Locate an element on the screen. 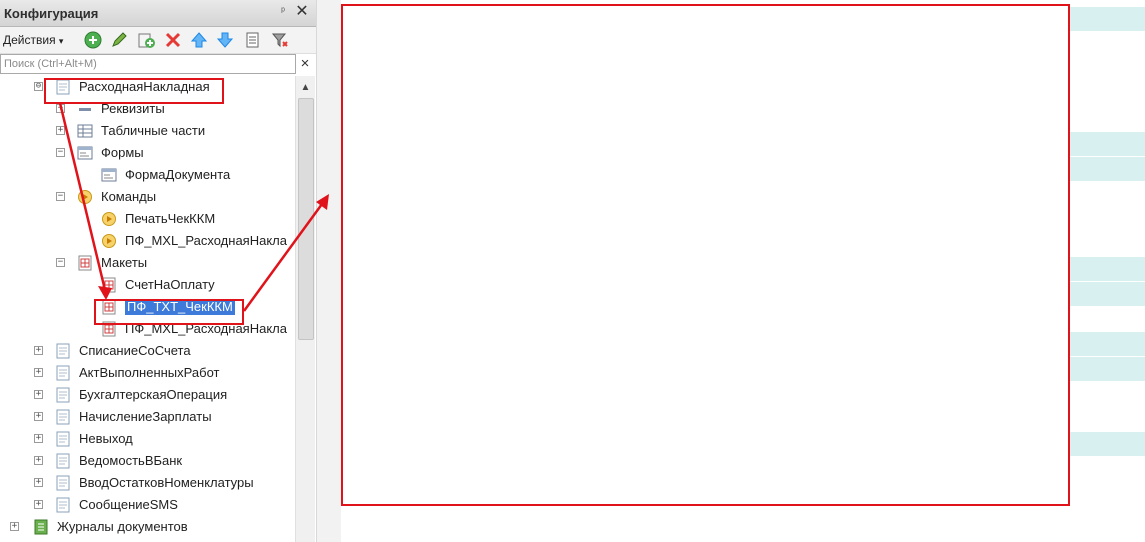 The image size is (1145, 542). tree-item: − Формы is located at coordinates (147, 153).